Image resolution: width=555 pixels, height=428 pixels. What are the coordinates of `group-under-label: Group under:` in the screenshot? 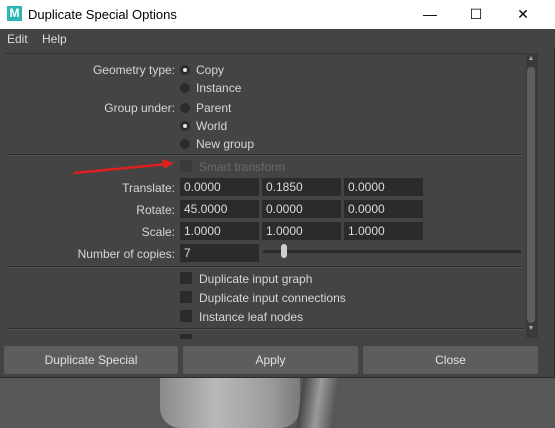 It's located at (139, 108).